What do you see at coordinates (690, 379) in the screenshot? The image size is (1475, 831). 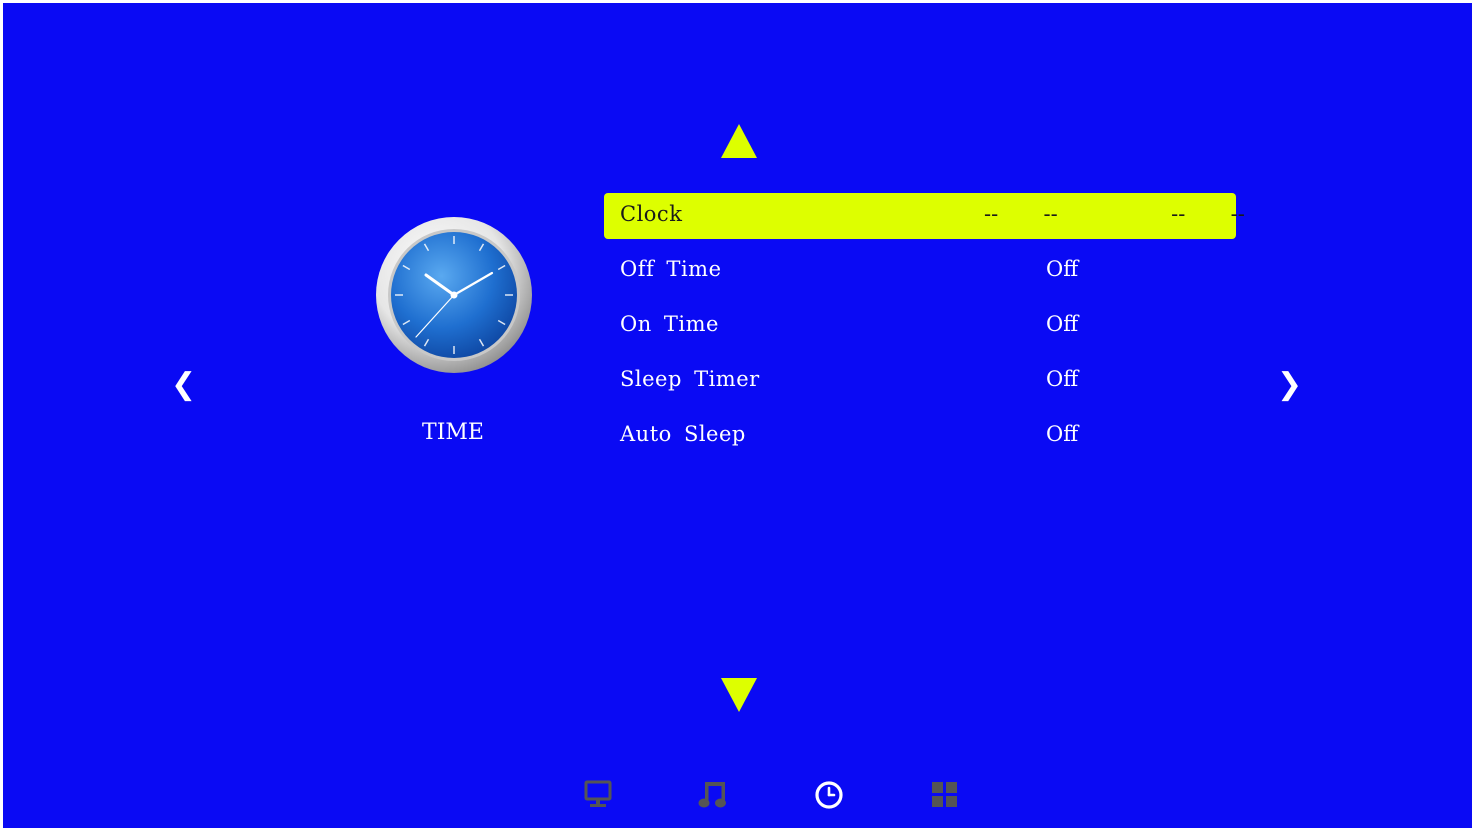 I see `menu-item-label: Sleep Timer` at bounding box center [690, 379].